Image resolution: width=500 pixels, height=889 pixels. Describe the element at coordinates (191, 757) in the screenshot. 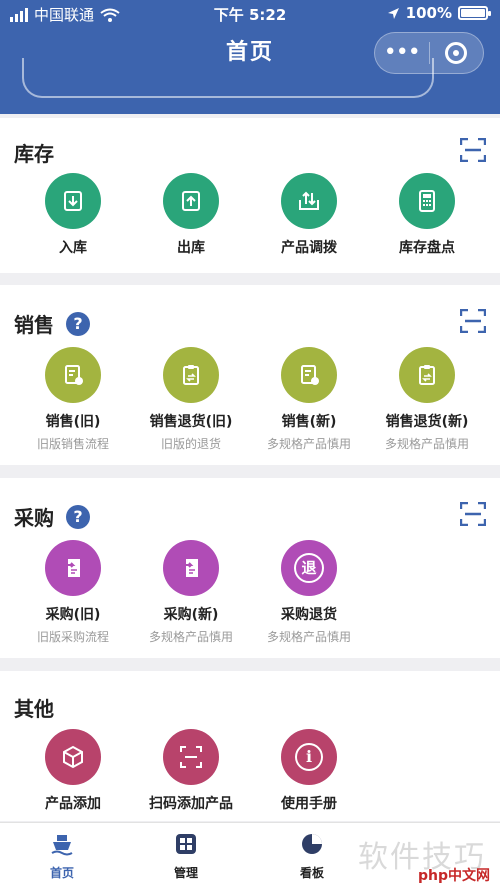

I see `scan-code-icon` at that location.